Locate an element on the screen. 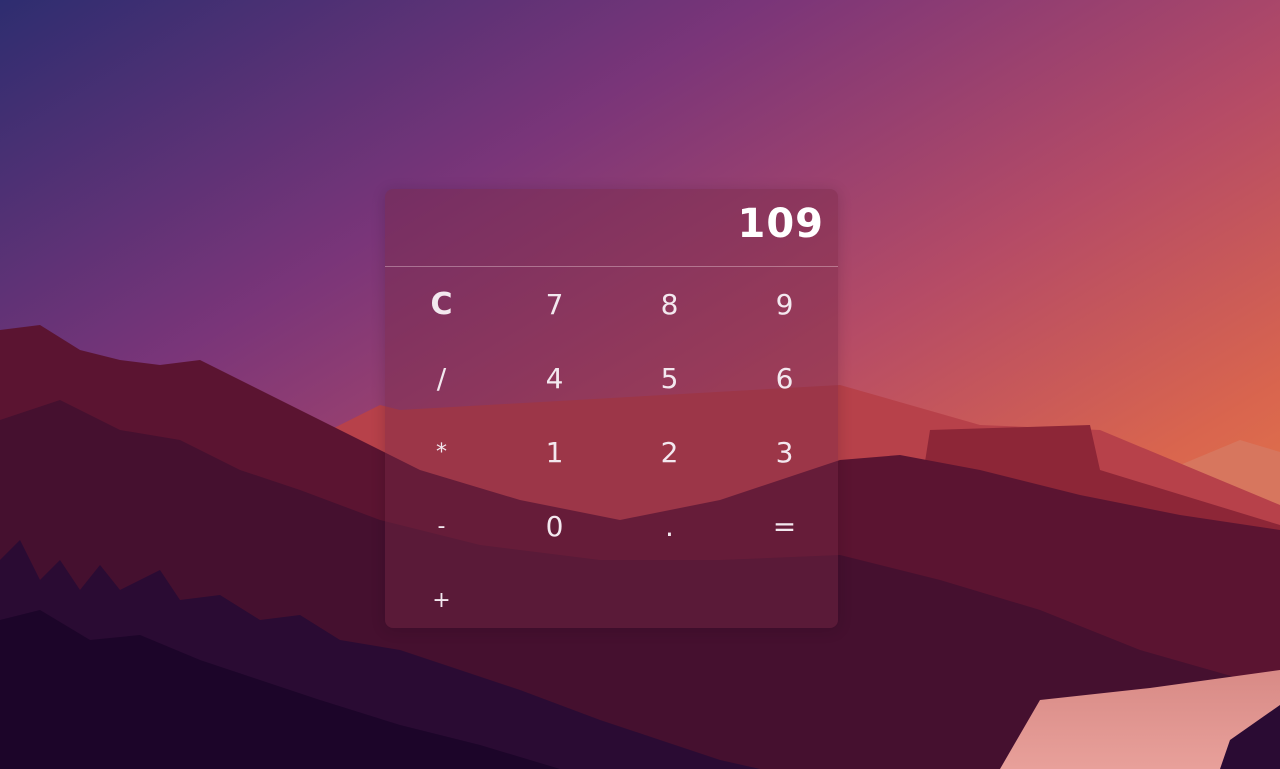  digit-8-button: 8 is located at coordinates (669, 304).